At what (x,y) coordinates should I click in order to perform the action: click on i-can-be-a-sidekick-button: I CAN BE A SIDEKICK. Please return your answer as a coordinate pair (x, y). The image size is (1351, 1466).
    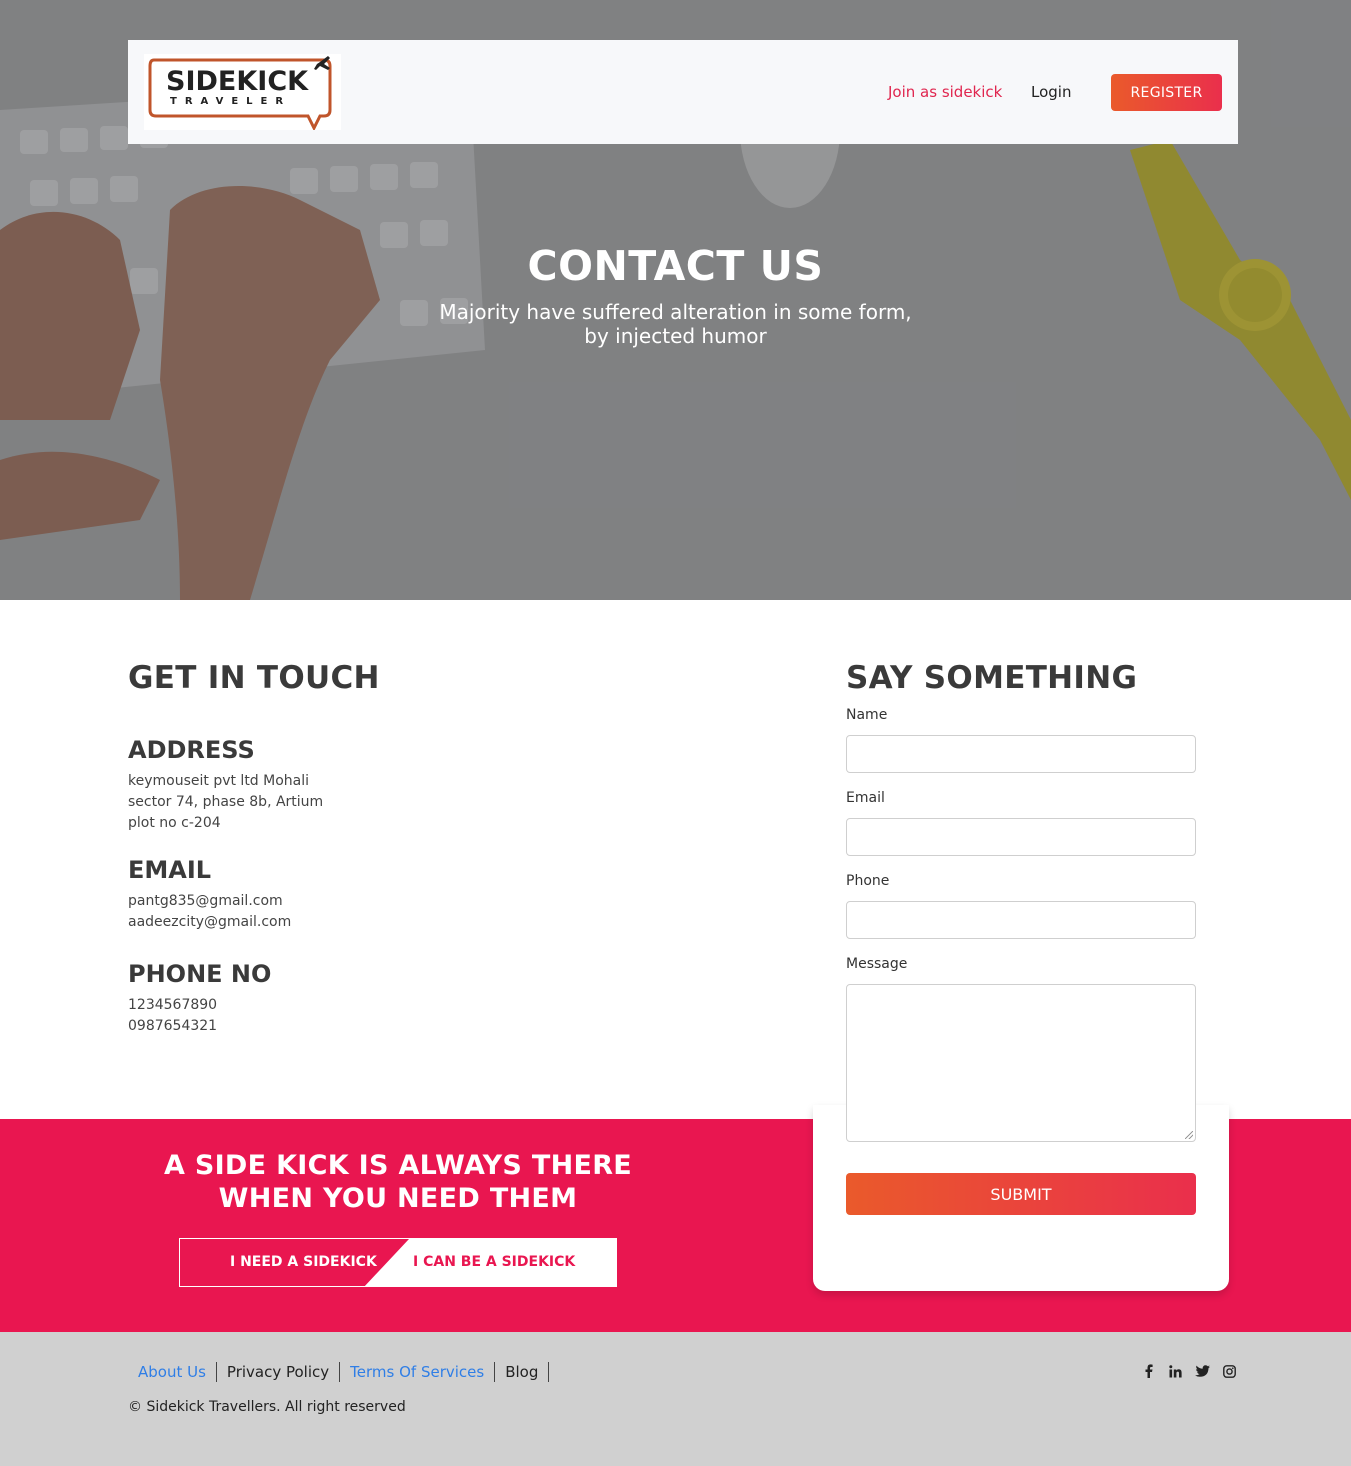
    Looking at the image, I should click on (494, 1262).